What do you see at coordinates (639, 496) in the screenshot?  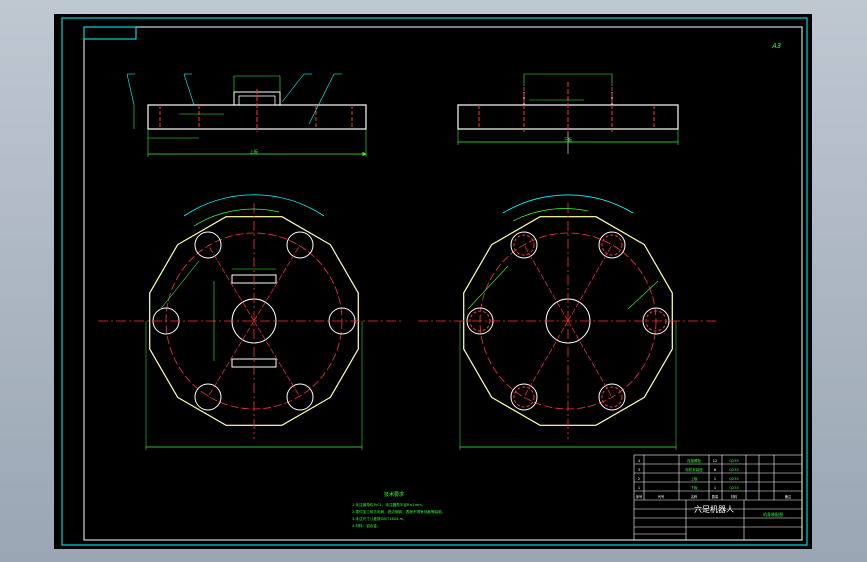 I see `bom-header: 序号` at bounding box center [639, 496].